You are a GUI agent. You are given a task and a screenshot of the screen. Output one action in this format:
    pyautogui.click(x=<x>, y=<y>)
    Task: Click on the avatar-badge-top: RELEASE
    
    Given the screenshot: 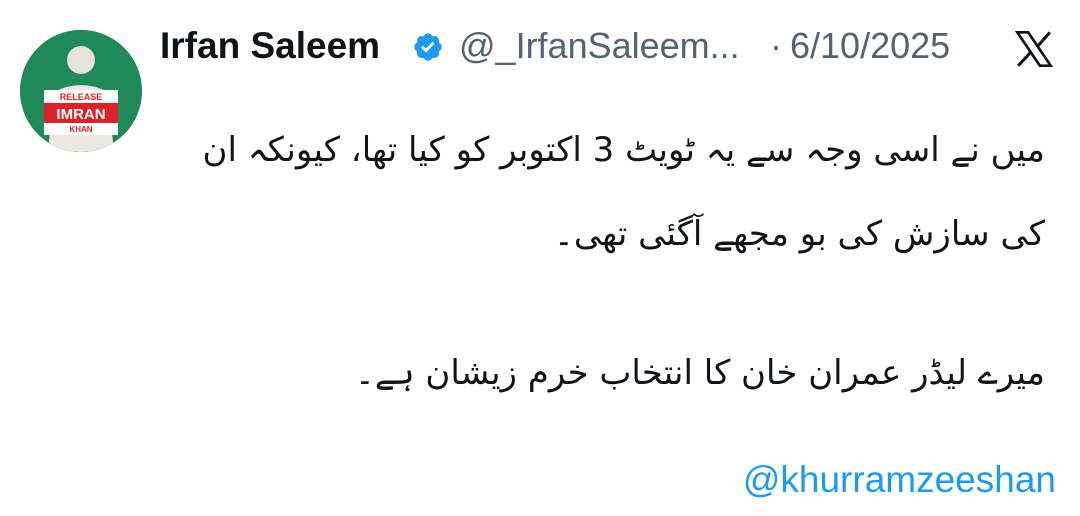 What is the action you would take?
    pyautogui.click(x=81, y=97)
    